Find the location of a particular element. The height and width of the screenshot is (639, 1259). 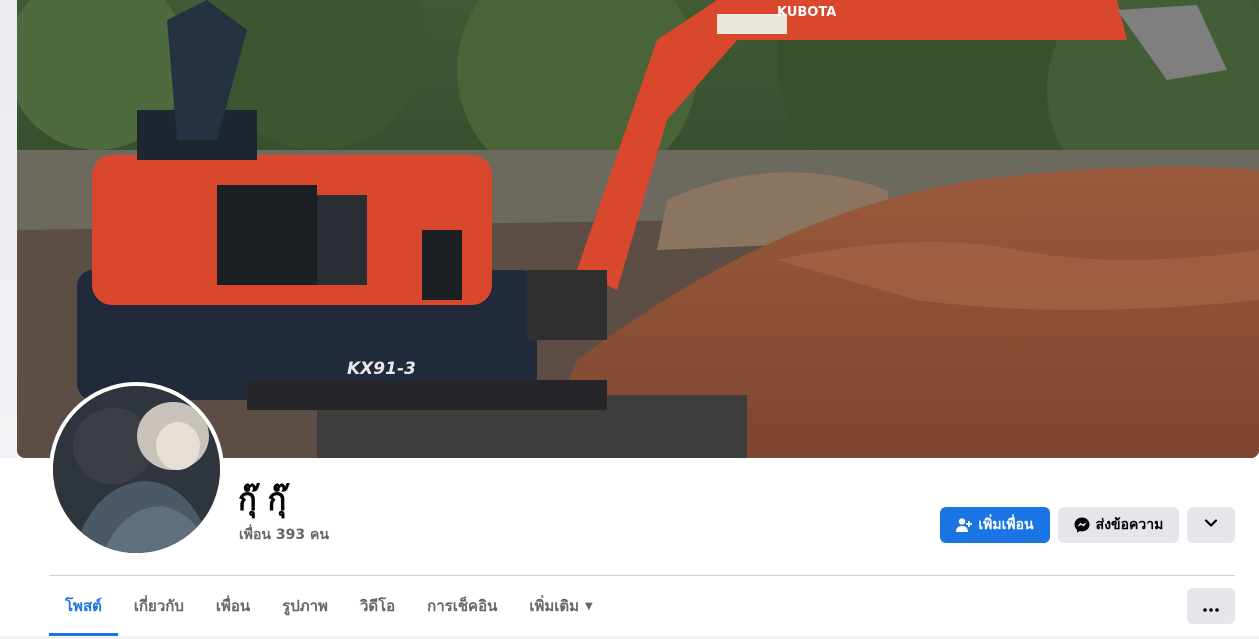

add-friend-icon is located at coordinates (964, 525).